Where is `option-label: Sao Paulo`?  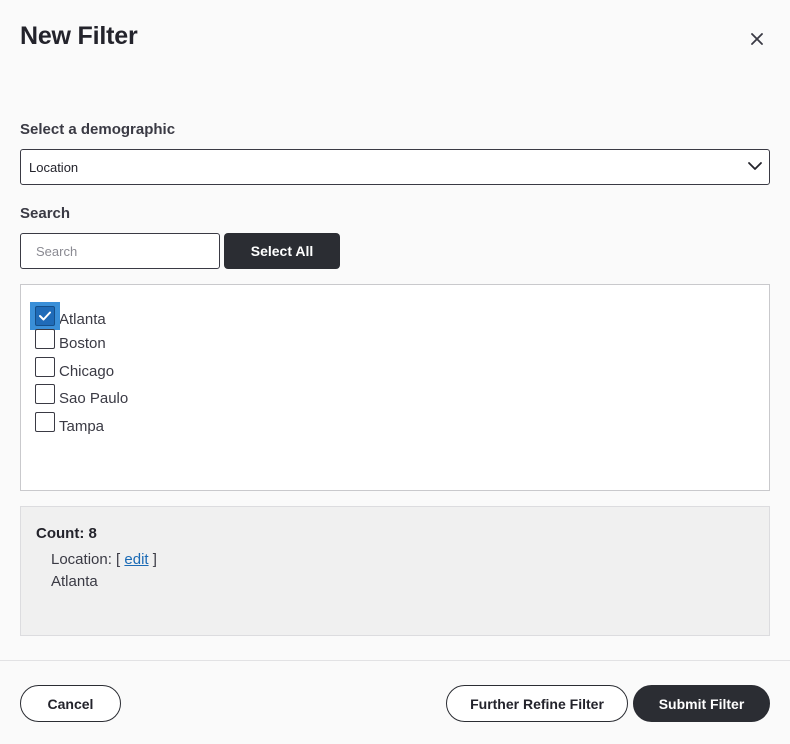 option-label: Sao Paulo is located at coordinates (94, 398).